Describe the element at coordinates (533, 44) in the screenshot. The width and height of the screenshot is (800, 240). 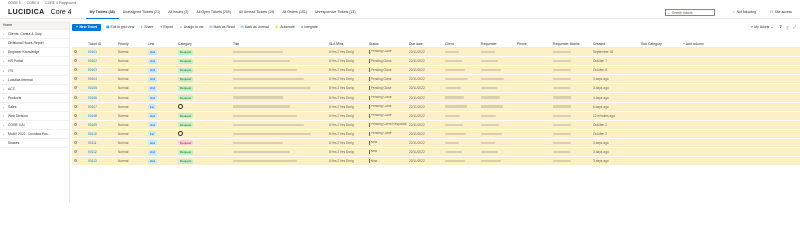
I see `column-header: Phone` at that location.